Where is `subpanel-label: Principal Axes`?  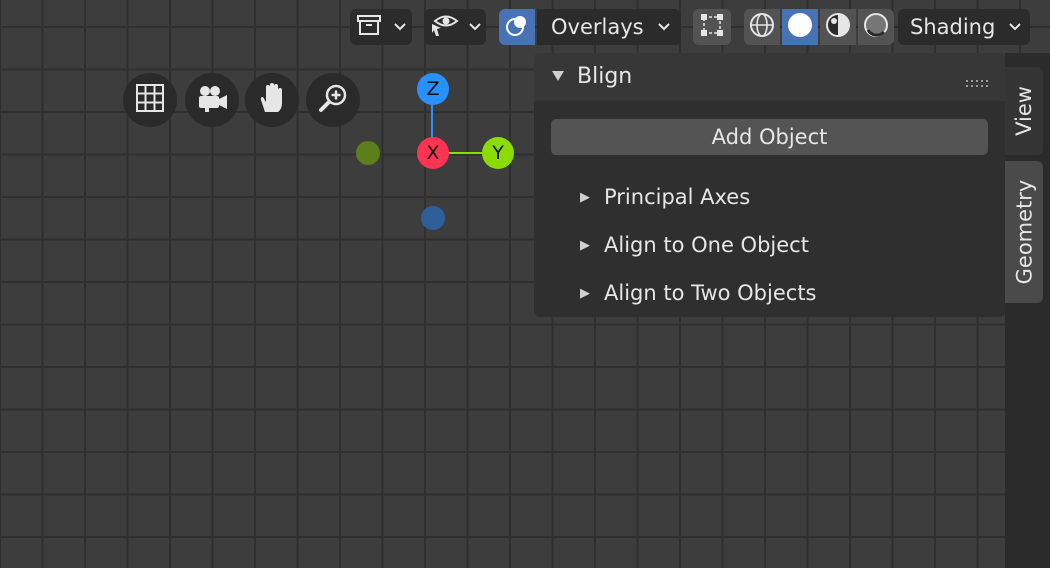 subpanel-label: Principal Axes is located at coordinates (677, 197).